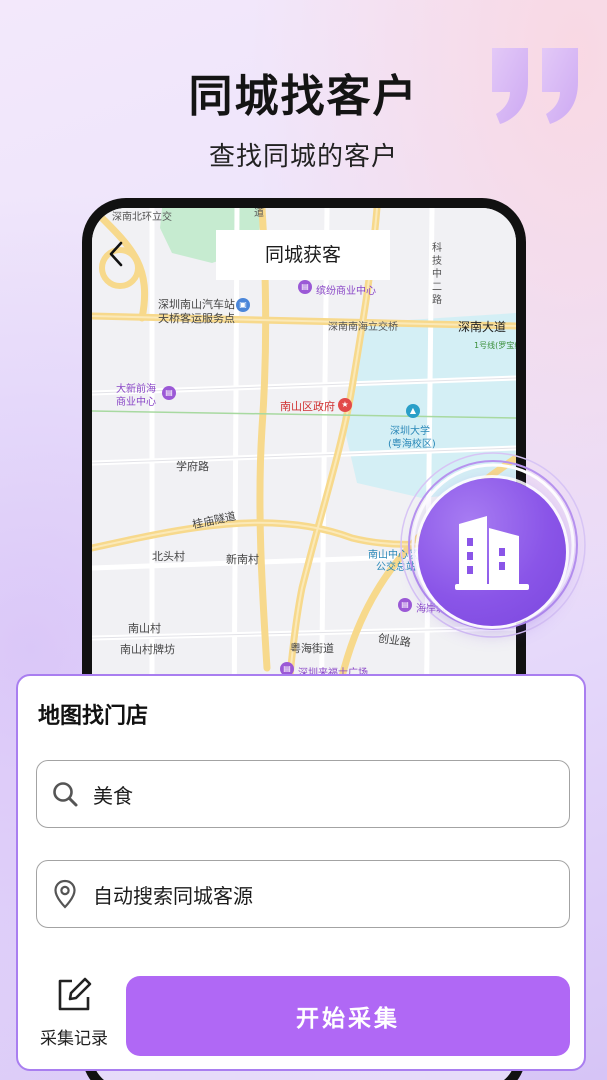  I want to click on location-input: 自动搜索同城客源, so click(173, 894).